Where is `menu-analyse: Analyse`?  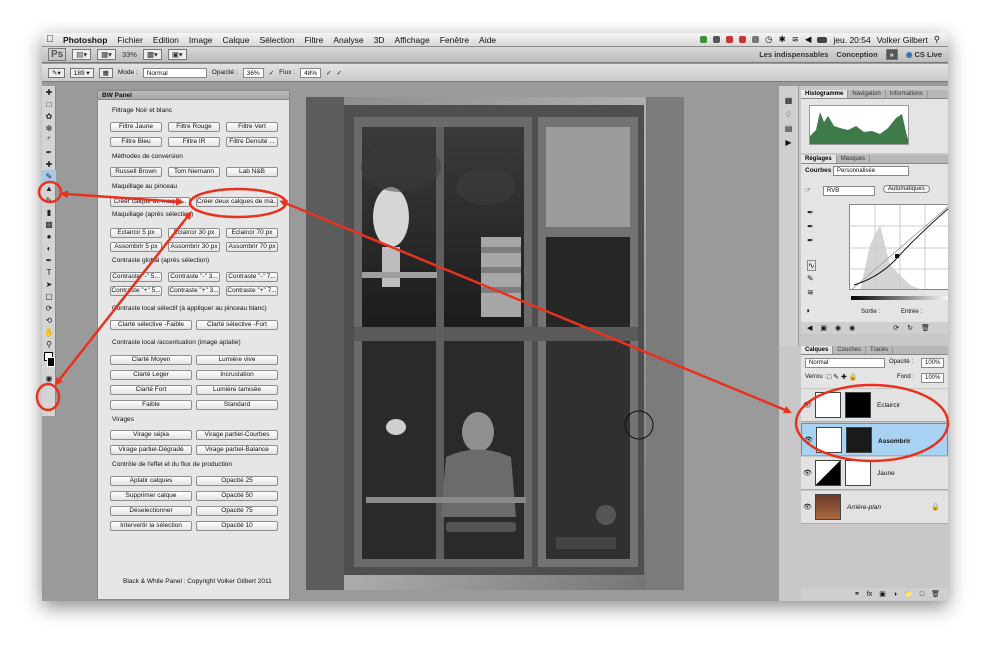
menu-analyse: Analyse is located at coordinates (348, 40).